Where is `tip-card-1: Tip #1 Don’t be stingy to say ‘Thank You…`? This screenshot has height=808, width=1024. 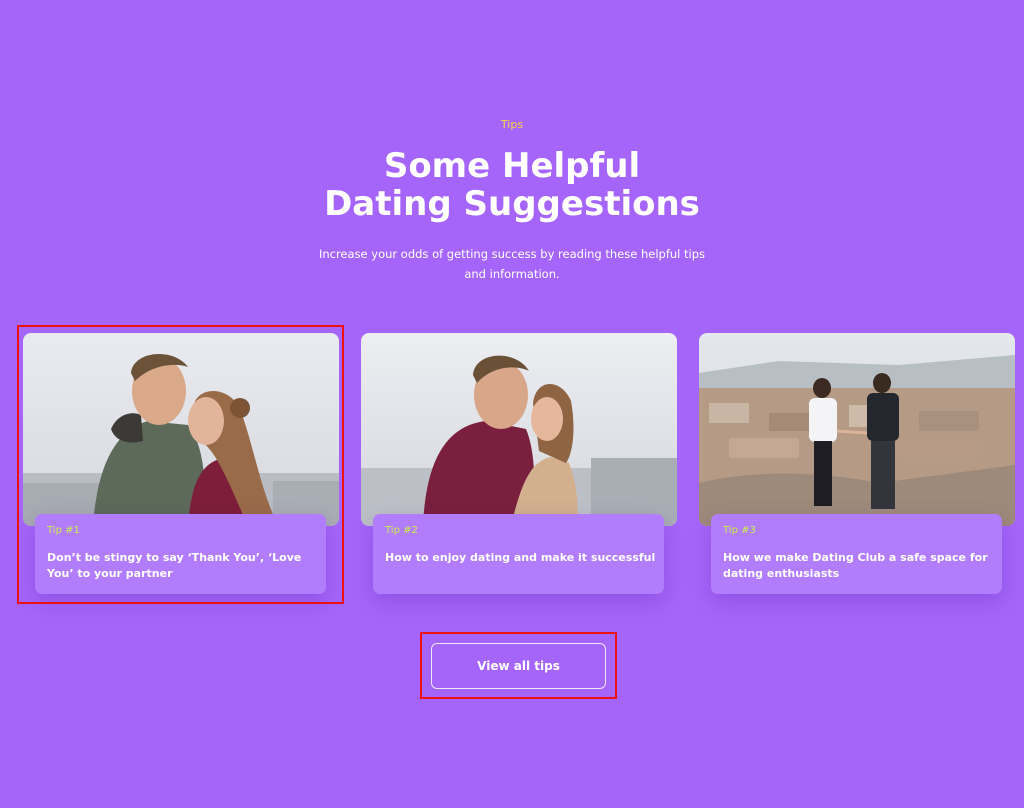
tip-card-1: Tip #1 Don’t be stingy to say ‘Thank You… is located at coordinates (181, 465).